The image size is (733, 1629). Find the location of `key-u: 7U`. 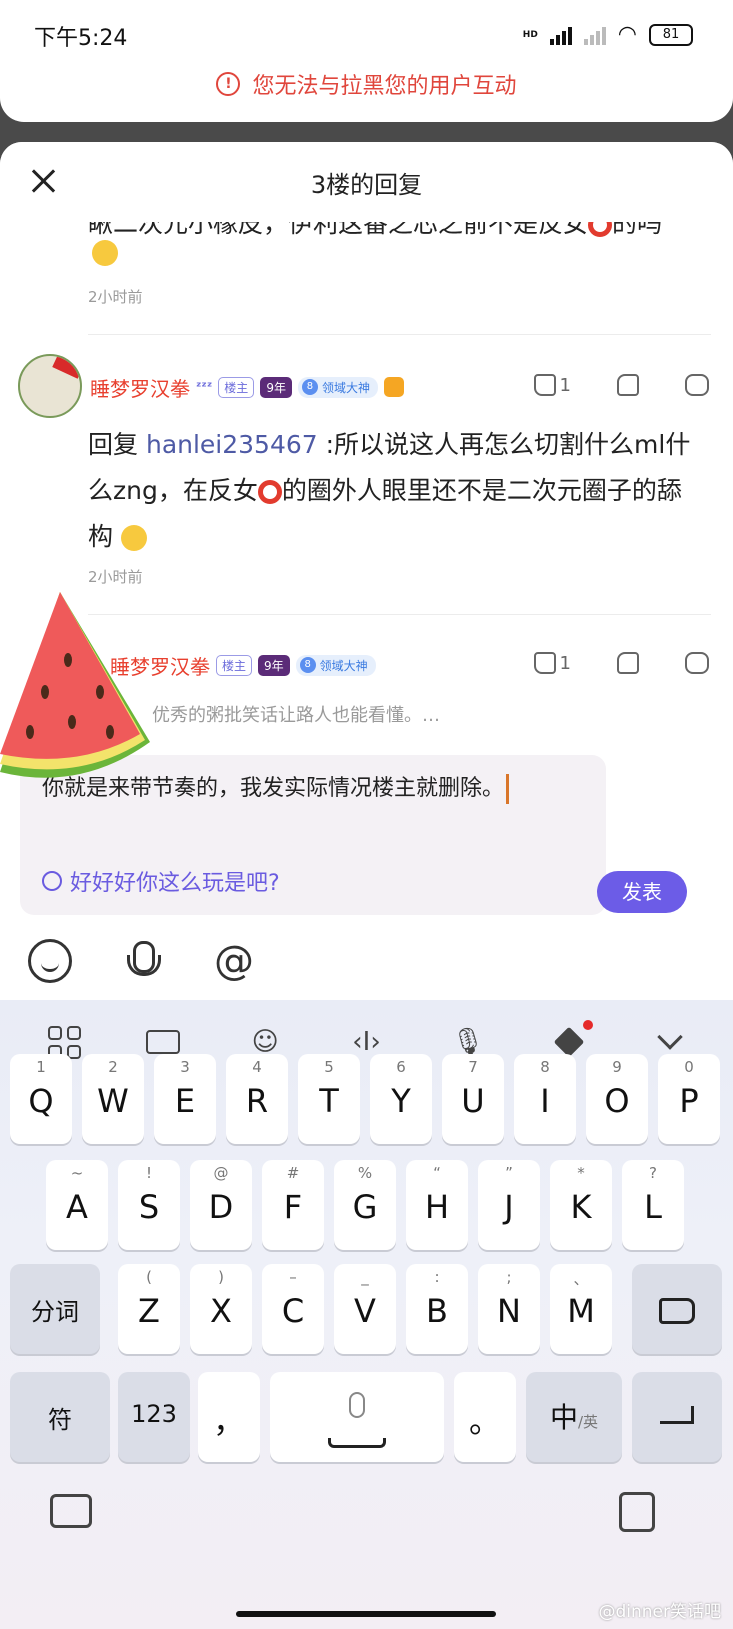

key-u: 7U is located at coordinates (473, 1099).